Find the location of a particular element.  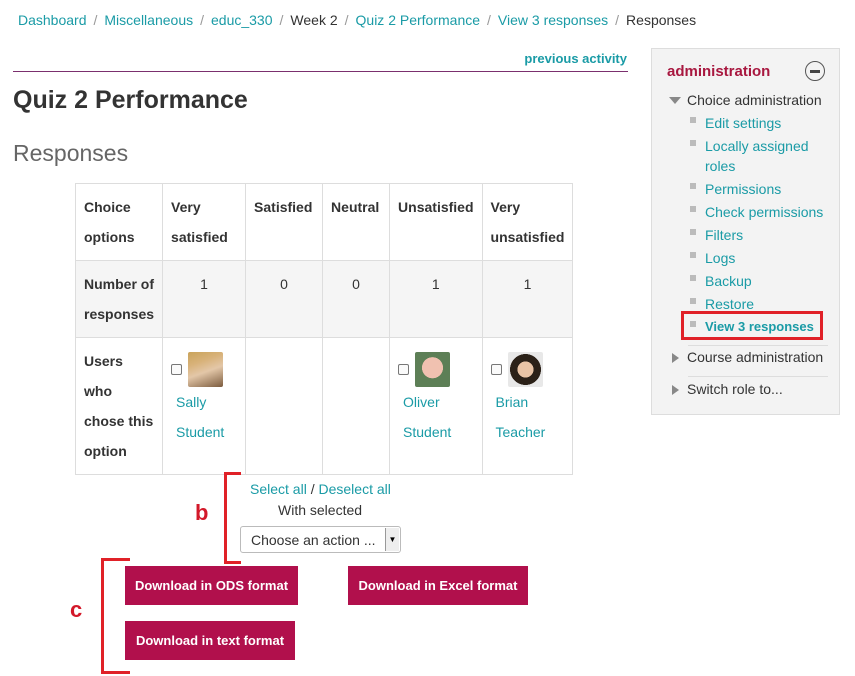

user-link: Sally Student is located at coordinates (206, 417).